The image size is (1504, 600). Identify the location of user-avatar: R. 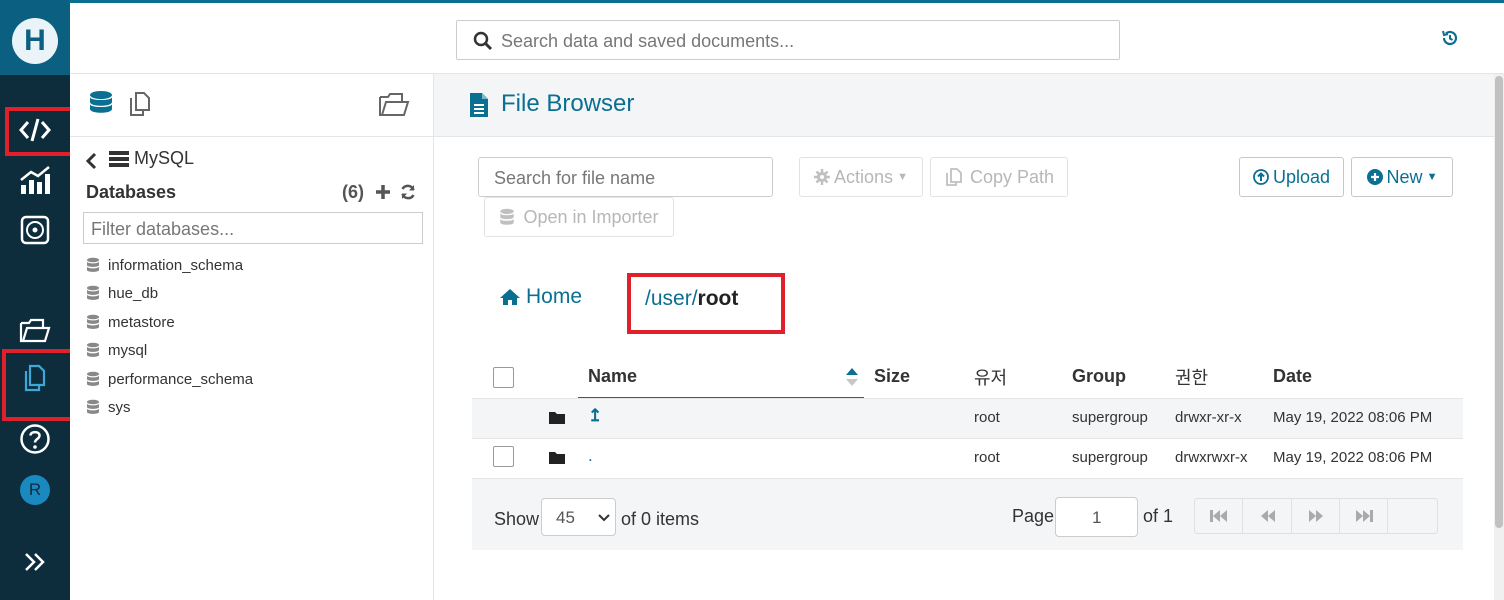
(35, 490).